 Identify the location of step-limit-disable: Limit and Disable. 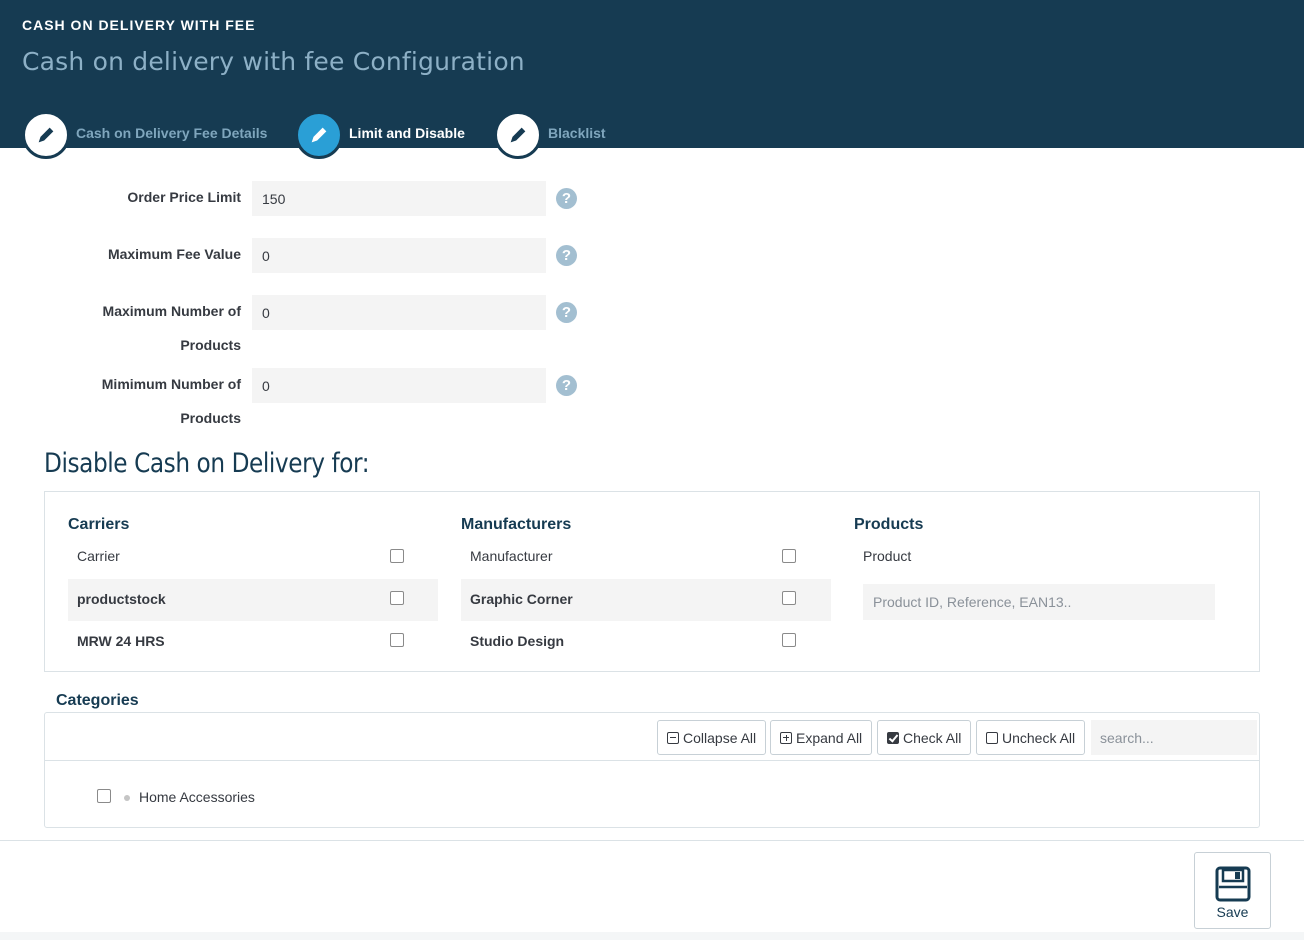
(380, 135).